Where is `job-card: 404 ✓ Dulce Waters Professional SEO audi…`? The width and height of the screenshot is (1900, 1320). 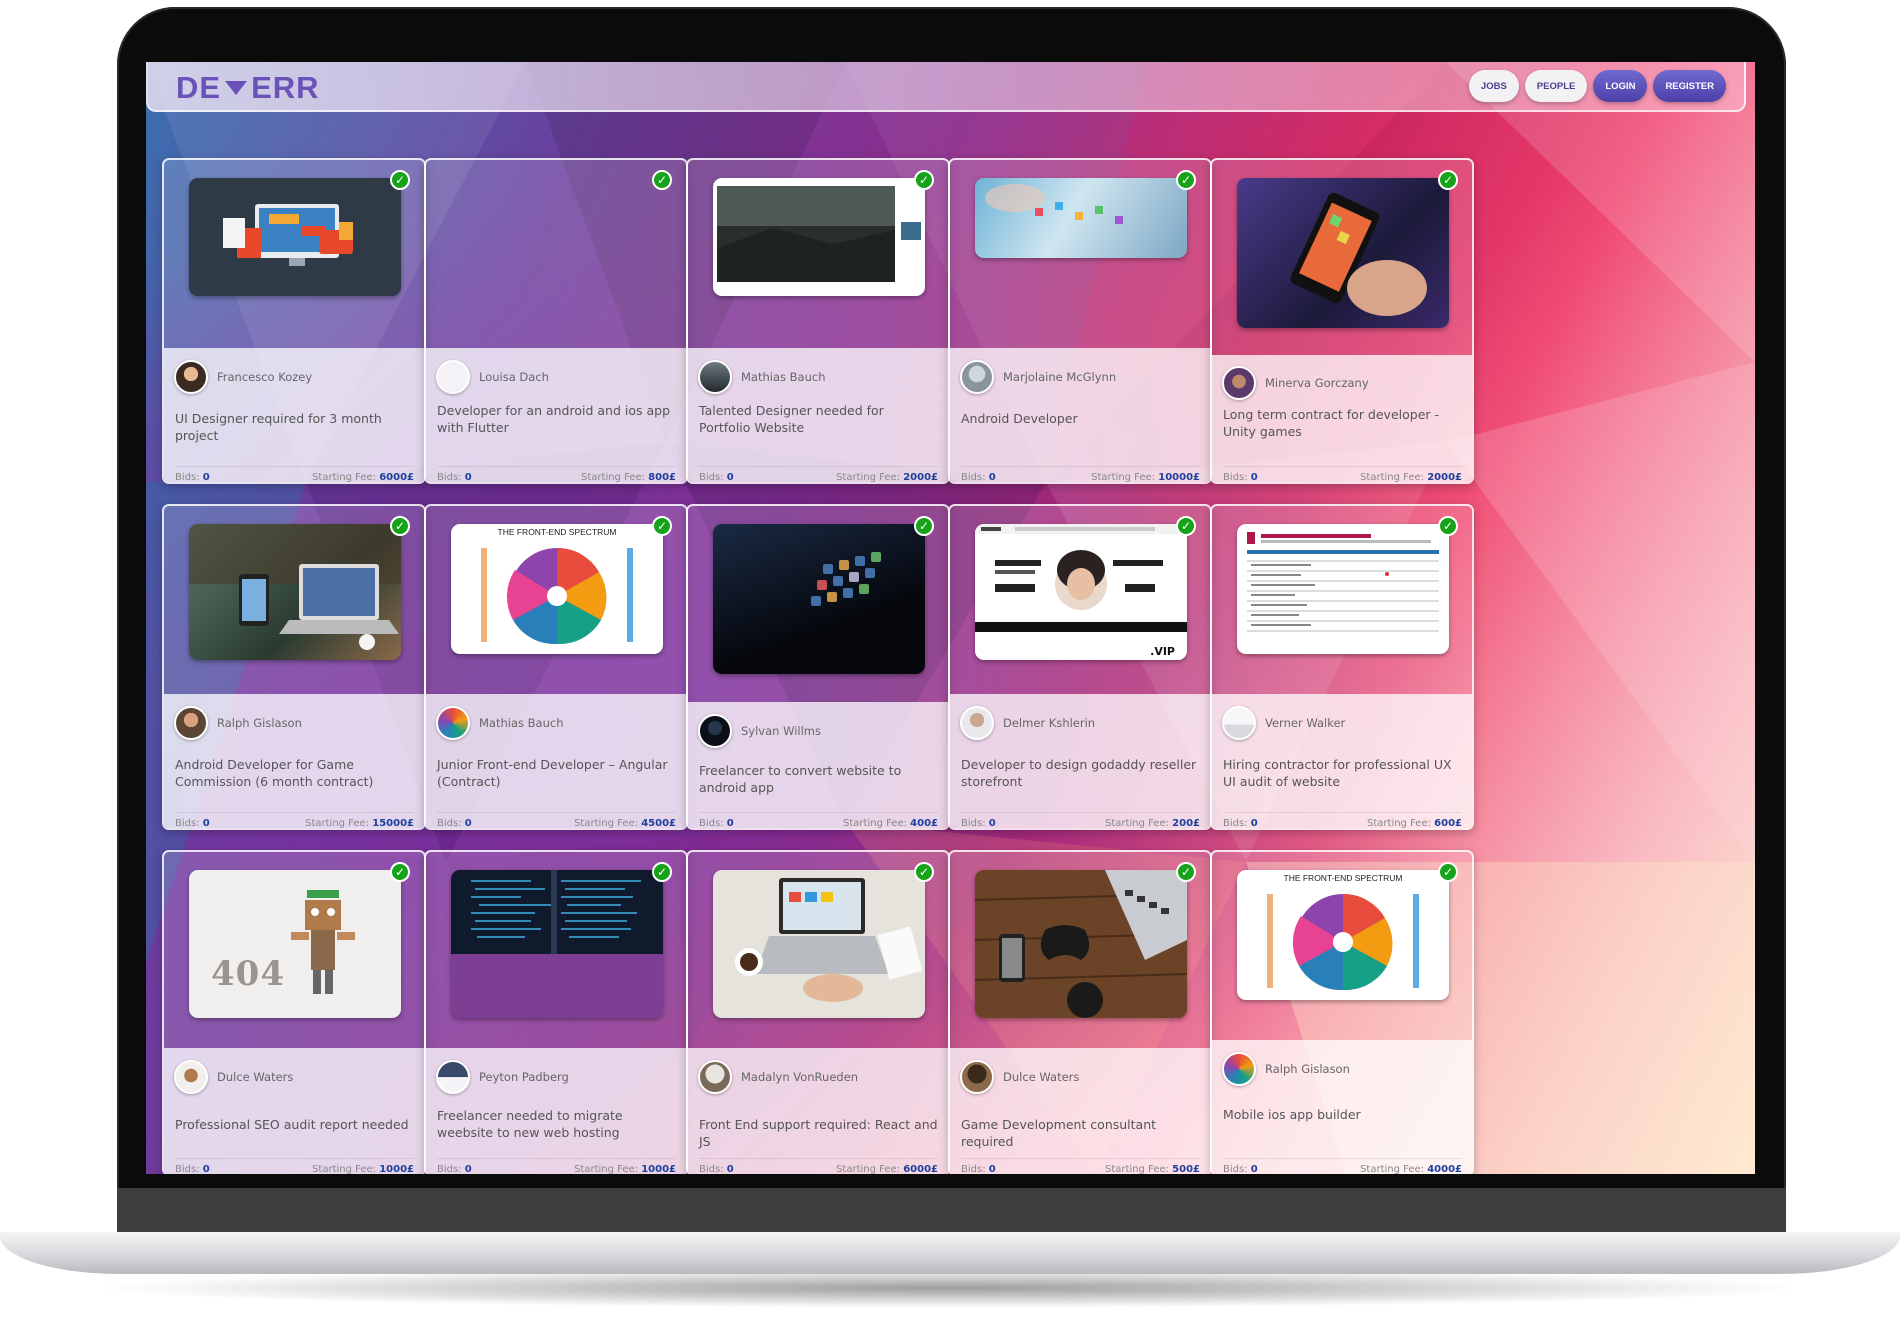
job-card: 404 ✓ Dulce Waters Professional SEO audi… is located at coordinates (294, 1012).